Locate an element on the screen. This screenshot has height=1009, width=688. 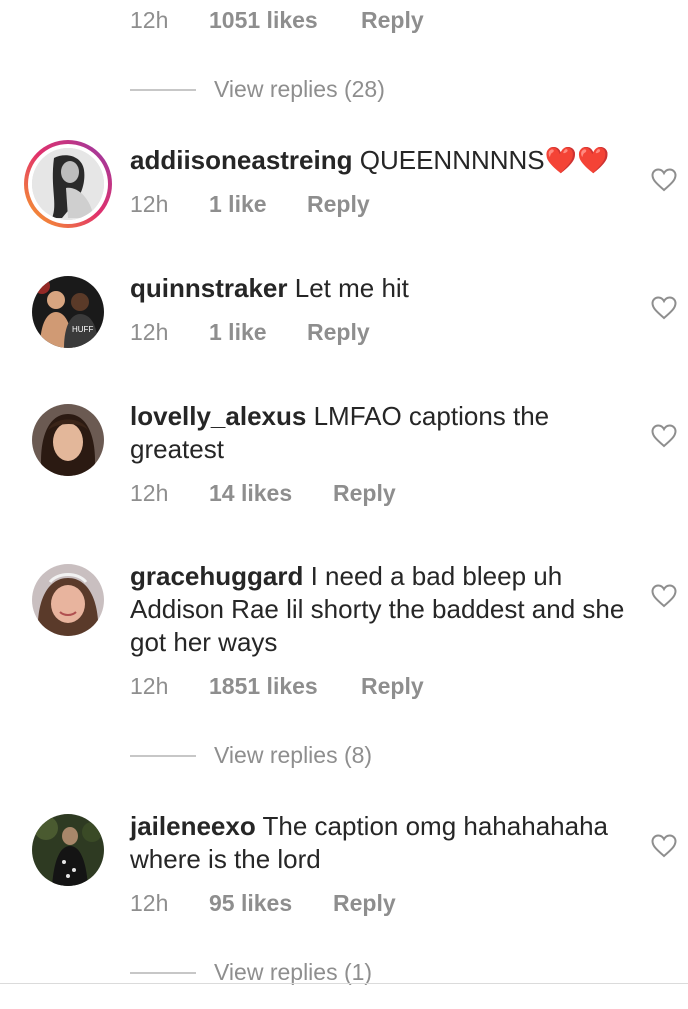
comment-text: Let me hit is located at coordinates (351, 288).